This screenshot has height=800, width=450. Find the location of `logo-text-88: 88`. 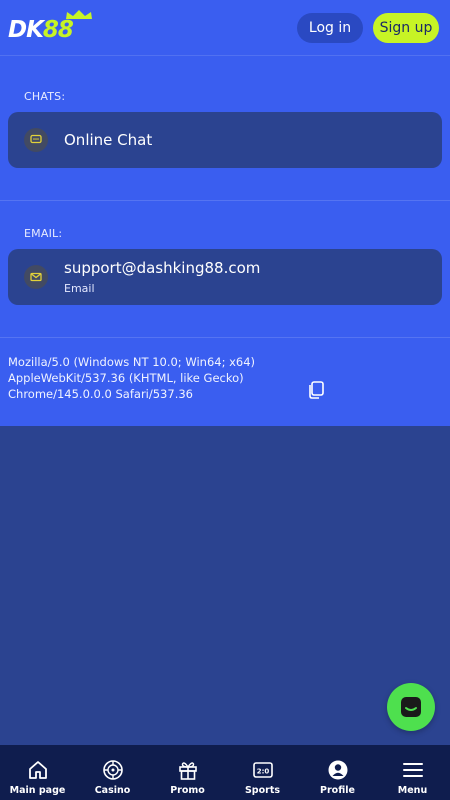

logo-text-88: 88 is located at coordinates (58, 30).